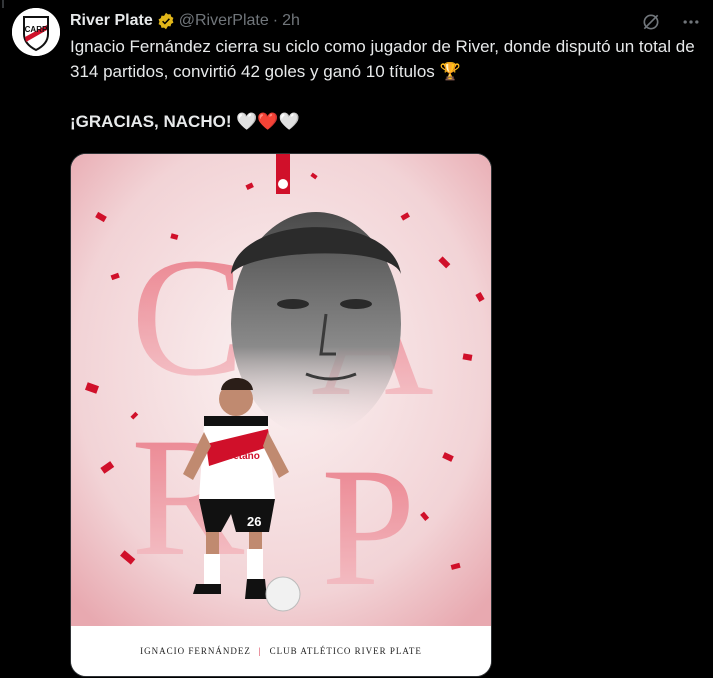 The width and height of the screenshot is (713, 678). I want to click on tweet-header: River Plate @RiverPlate · 2h, so click(185, 21).